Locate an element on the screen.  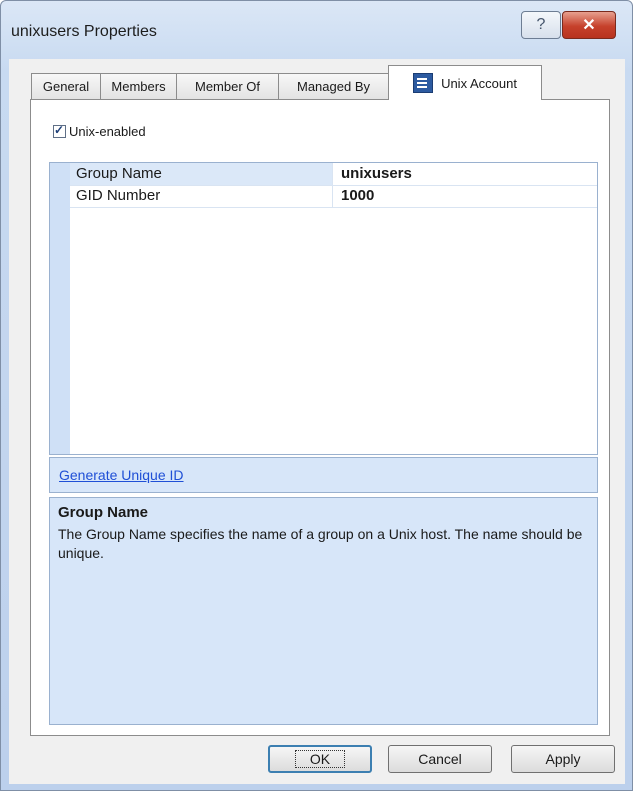
property-value: unixusers is located at coordinates (372, 174).